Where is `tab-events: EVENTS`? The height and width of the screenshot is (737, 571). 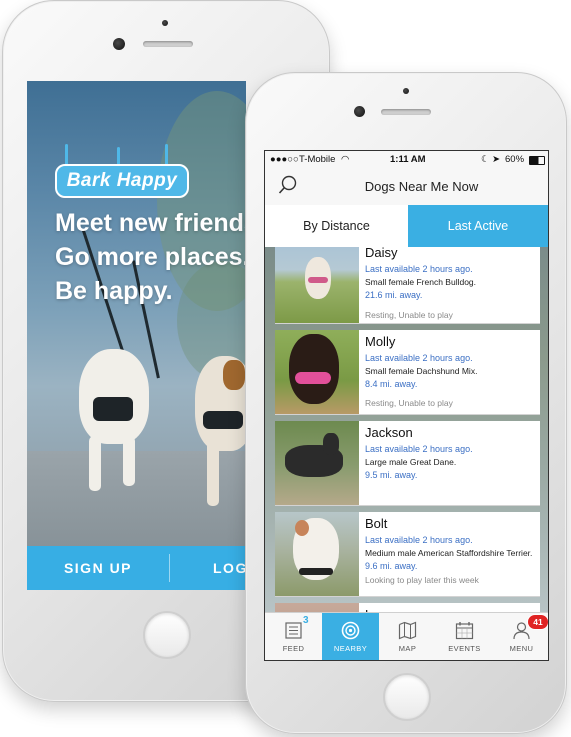
tab-events: EVENTS is located at coordinates (464, 636).